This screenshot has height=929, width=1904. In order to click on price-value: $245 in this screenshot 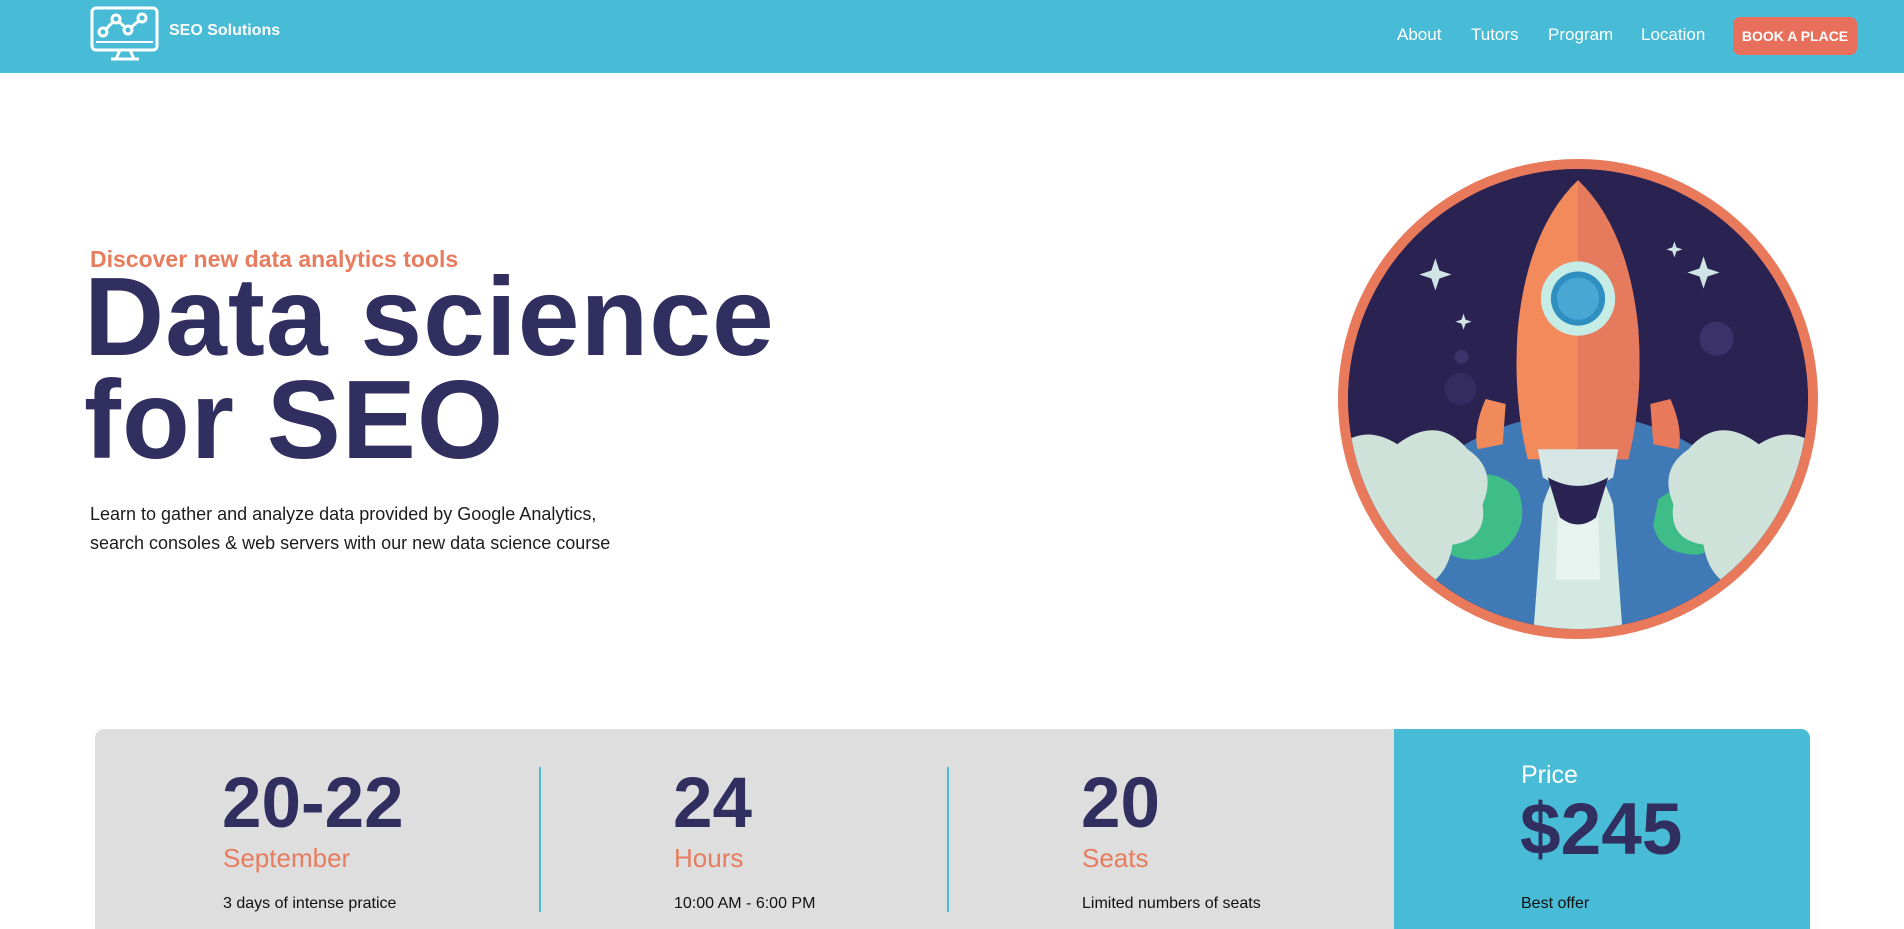, I will do `click(1601, 829)`.